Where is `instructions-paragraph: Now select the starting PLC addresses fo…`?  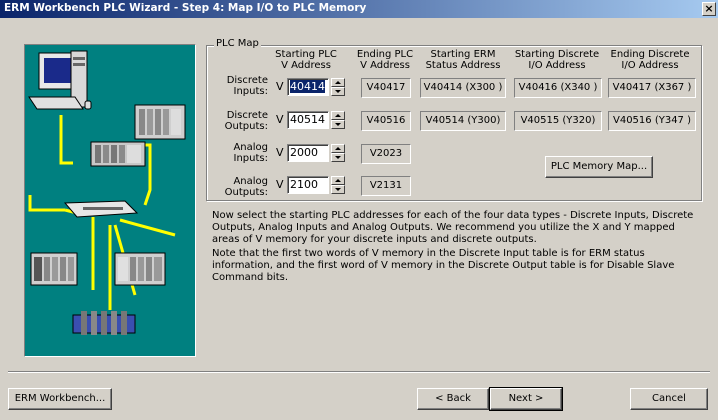
instructions-paragraph: Now select the starting PLC addresses fo… is located at coordinates (453, 227).